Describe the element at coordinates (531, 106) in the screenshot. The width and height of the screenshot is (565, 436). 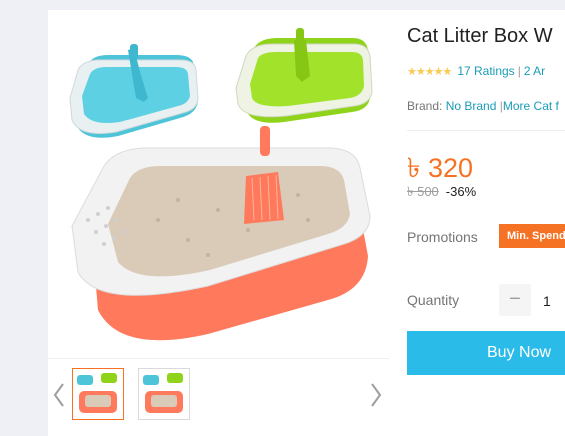
I see `more-from-brand-link: More Cat f` at that location.